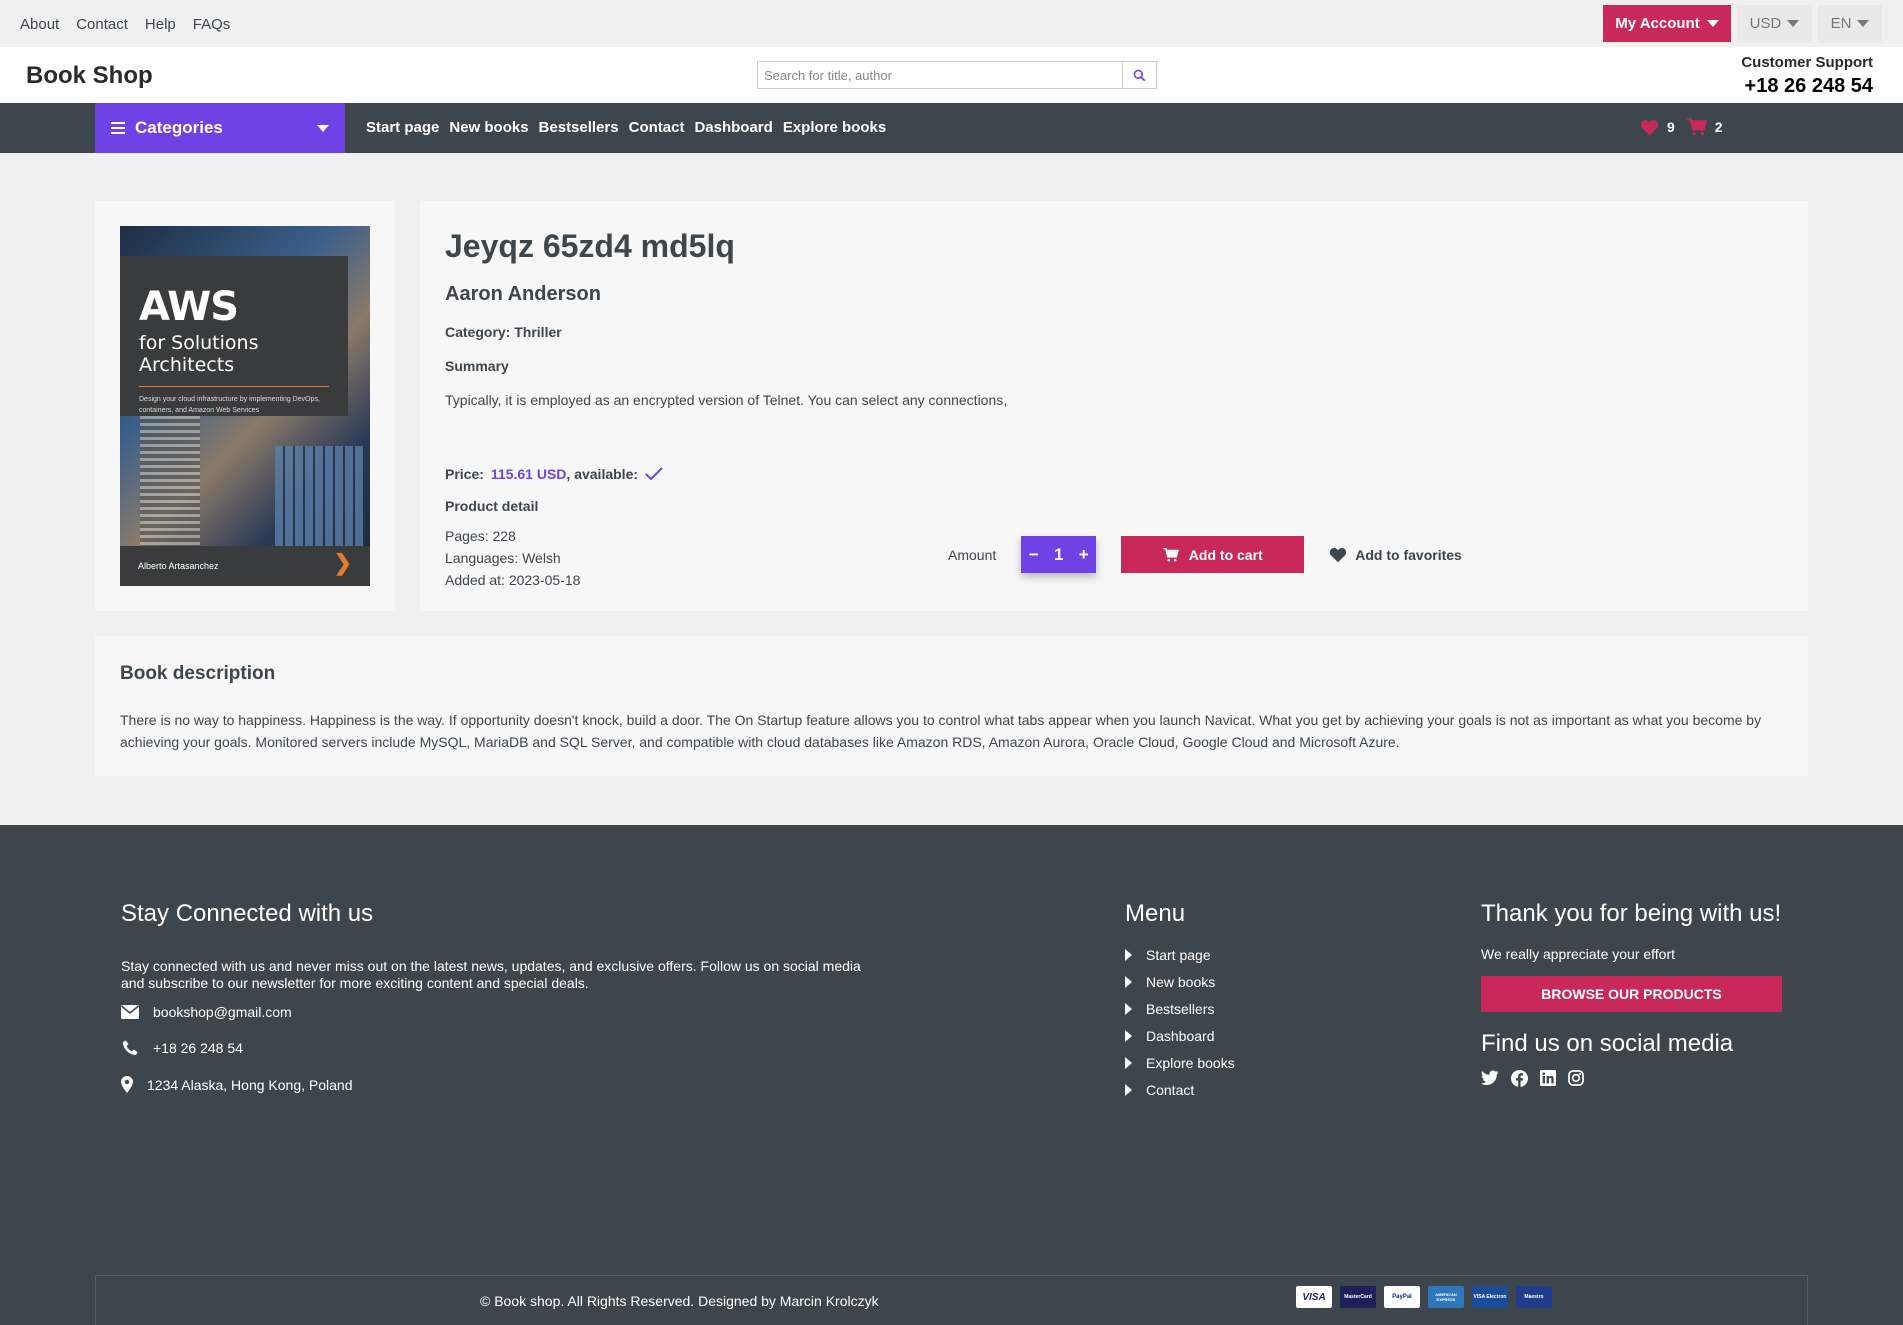 The height and width of the screenshot is (1325, 1903). I want to click on nav-dashboard: Dashboard, so click(733, 127).